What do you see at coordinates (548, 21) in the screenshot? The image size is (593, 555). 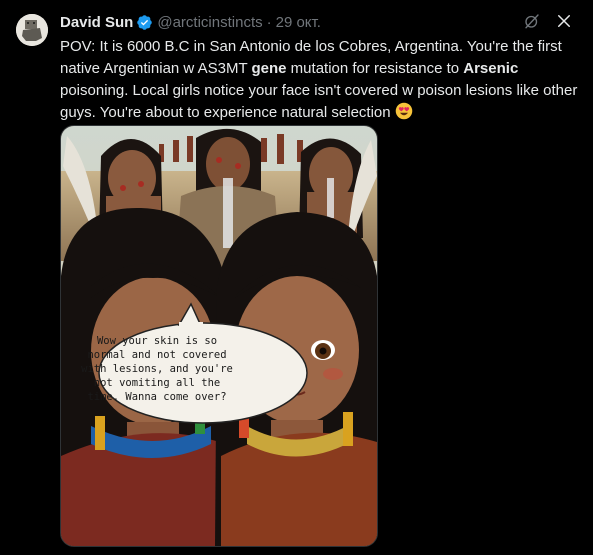 I see `header-actions` at bounding box center [548, 21].